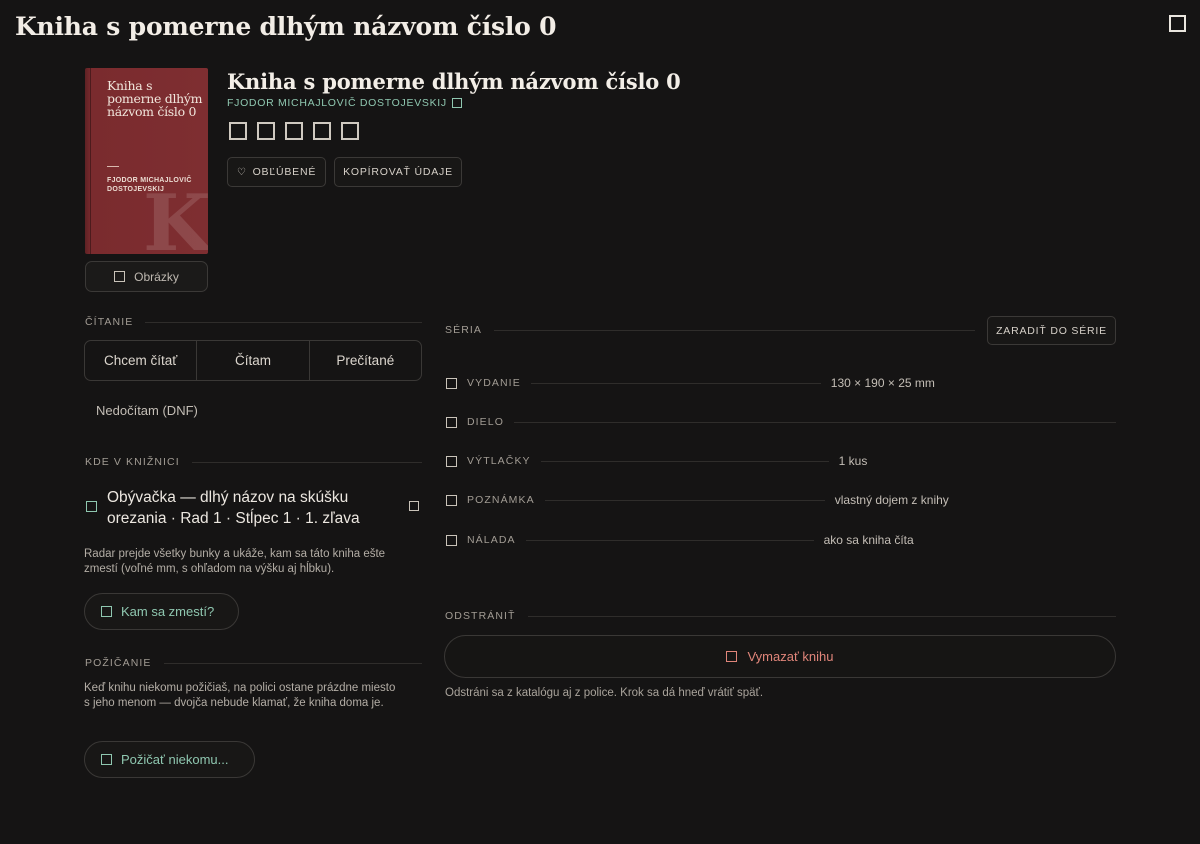 Image resolution: width=1200 pixels, height=844 pixels. I want to click on delete-book-label: Vymazať knihu, so click(790, 656).